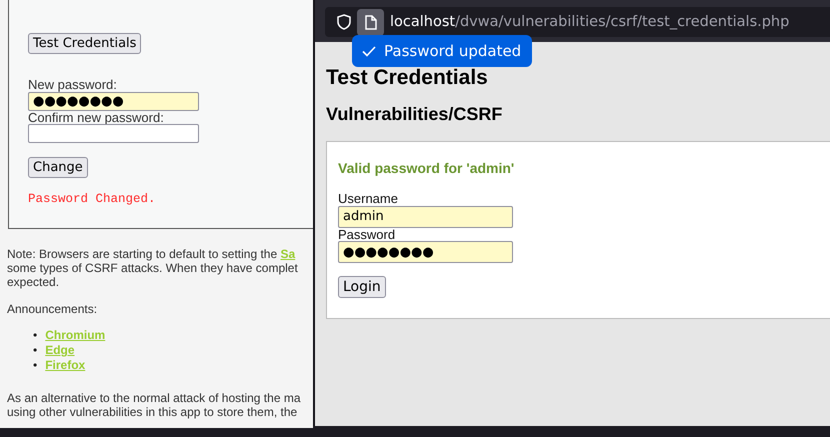 The image size is (830, 437). Describe the element at coordinates (92, 199) in the screenshot. I see `status-message: Password Changed.` at that location.